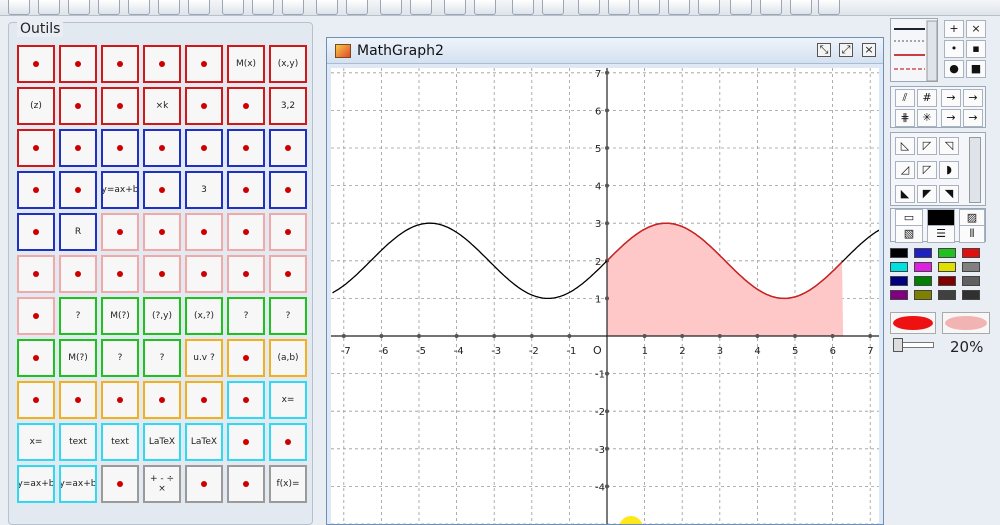 This screenshot has height=525, width=1000. I want to click on angle-style-4: ◿, so click(905, 170).